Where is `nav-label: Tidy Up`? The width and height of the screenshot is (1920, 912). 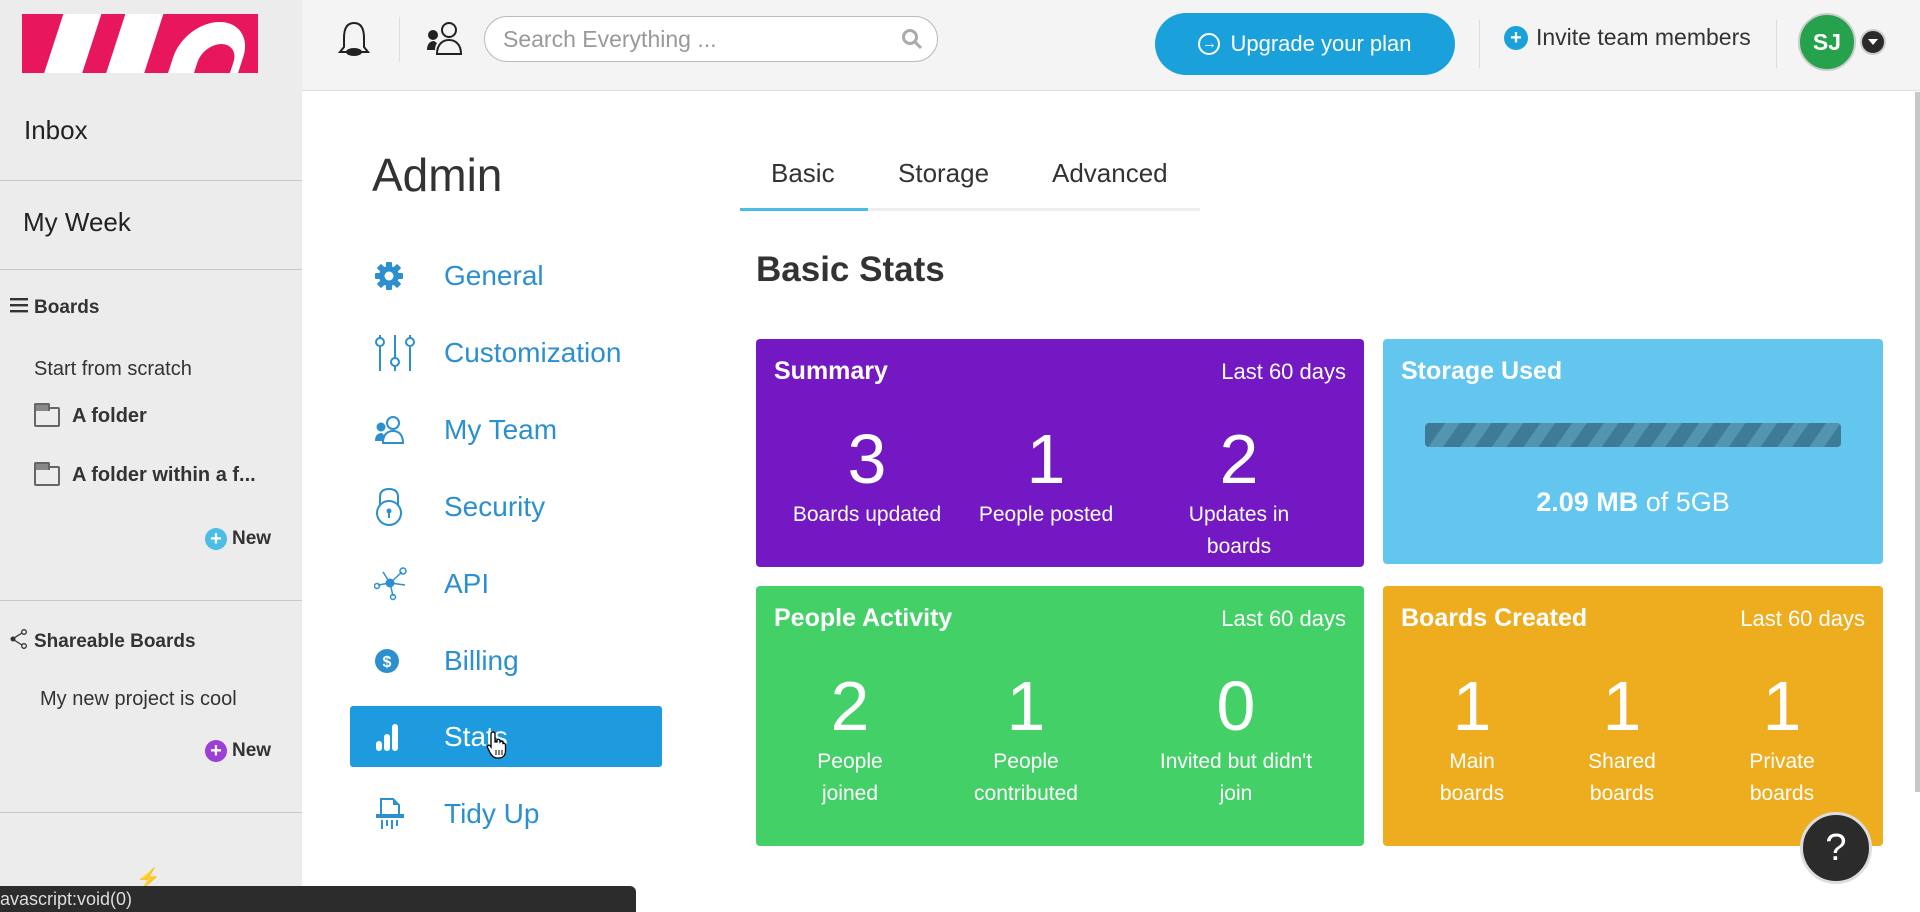
nav-label: Tidy Up is located at coordinates (492, 813).